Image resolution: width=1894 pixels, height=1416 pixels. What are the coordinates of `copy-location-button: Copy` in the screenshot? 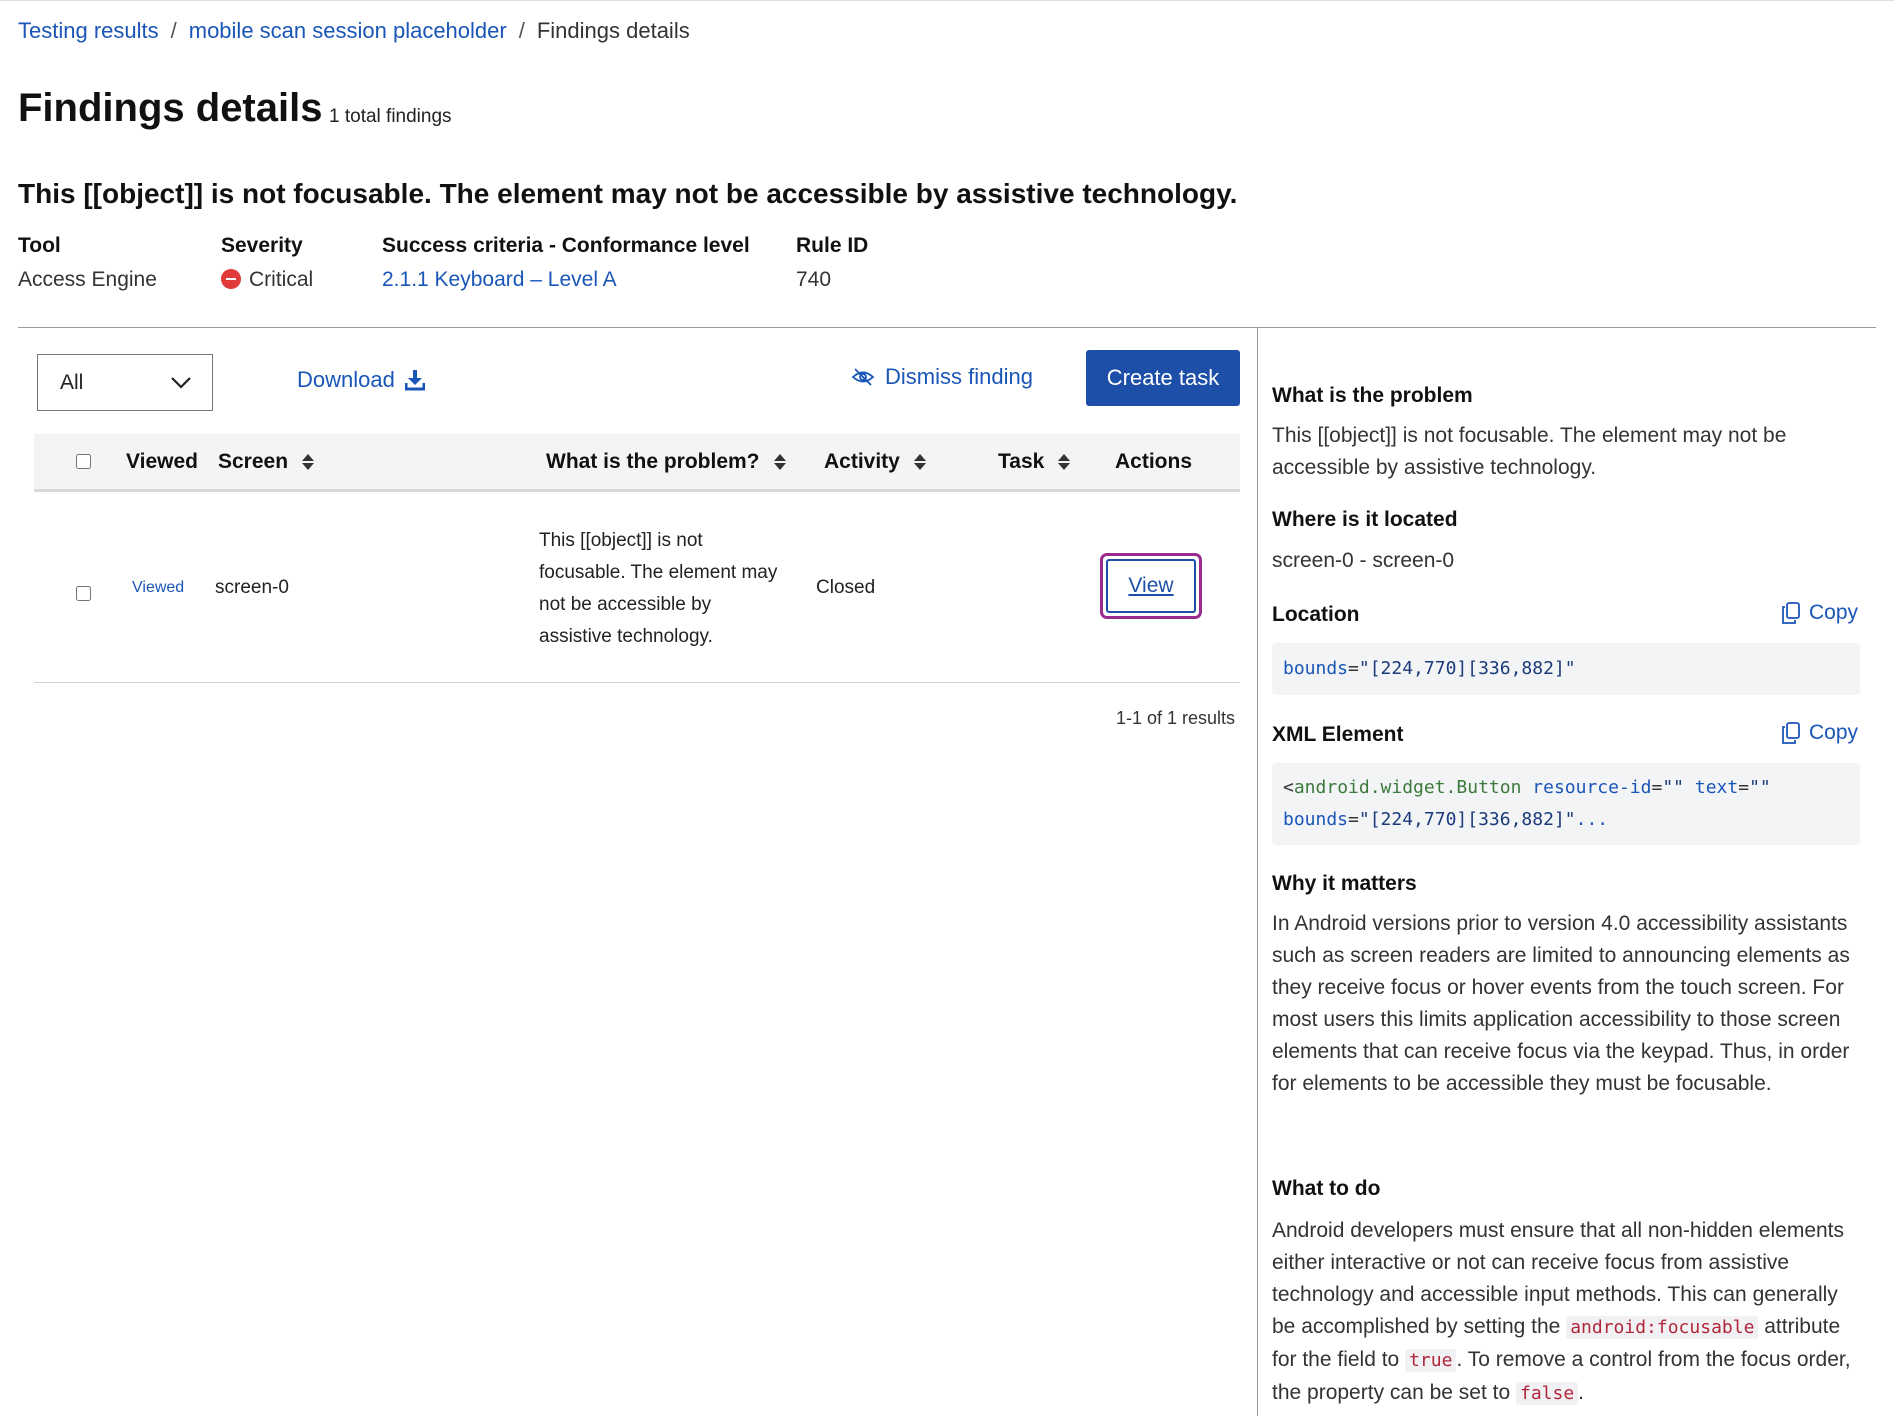 It's located at (1819, 613).